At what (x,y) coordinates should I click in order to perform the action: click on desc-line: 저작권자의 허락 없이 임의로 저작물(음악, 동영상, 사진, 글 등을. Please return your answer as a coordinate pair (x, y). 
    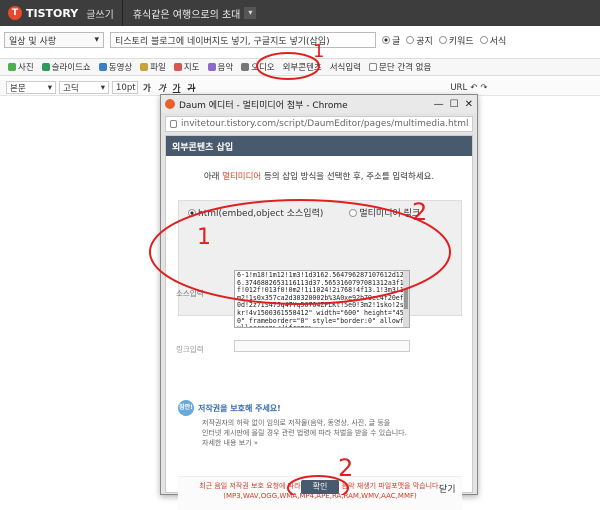
    Looking at the image, I should click on (296, 423).